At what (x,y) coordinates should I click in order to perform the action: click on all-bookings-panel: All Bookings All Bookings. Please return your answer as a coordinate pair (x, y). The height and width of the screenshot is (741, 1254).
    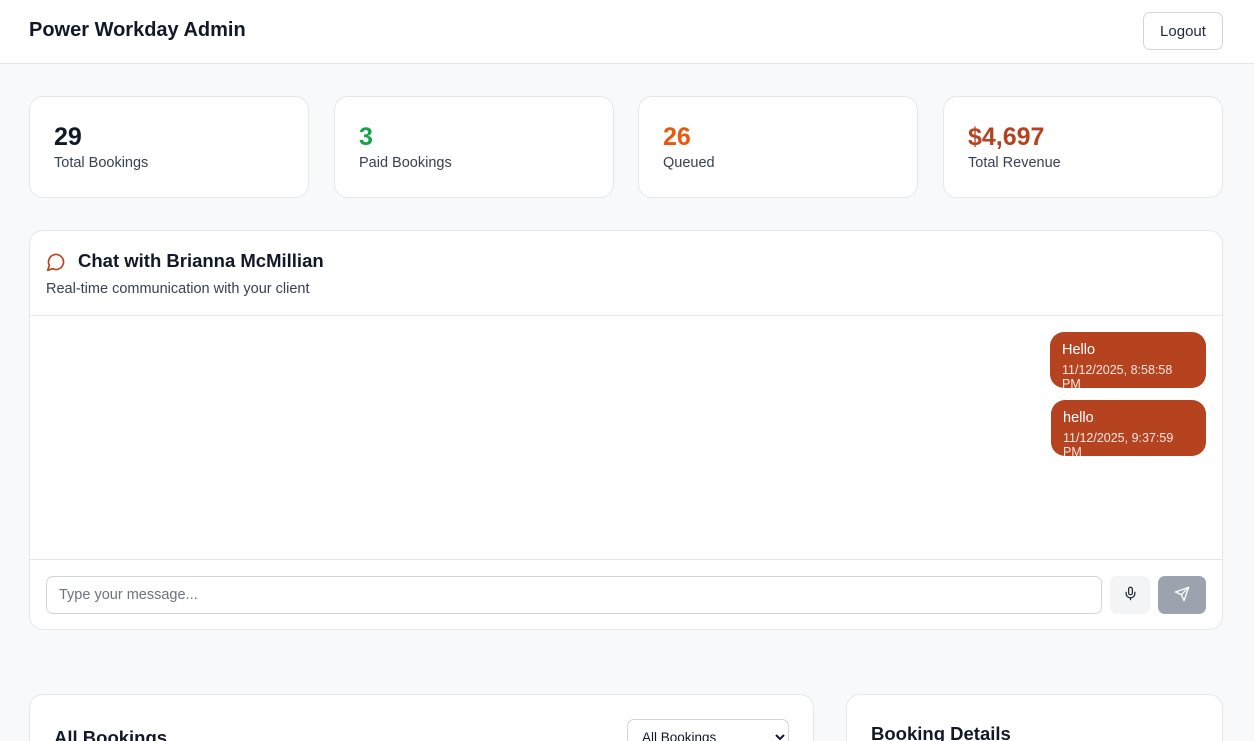
    Looking at the image, I should click on (421, 717).